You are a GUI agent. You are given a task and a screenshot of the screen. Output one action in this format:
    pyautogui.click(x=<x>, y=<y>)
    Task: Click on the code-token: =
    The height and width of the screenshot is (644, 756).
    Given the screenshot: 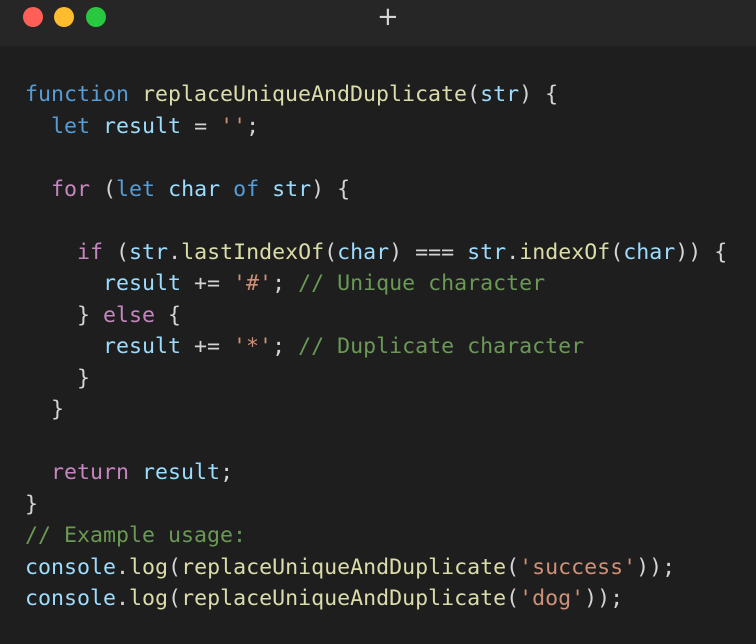 What is the action you would take?
    pyautogui.click(x=201, y=126)
    